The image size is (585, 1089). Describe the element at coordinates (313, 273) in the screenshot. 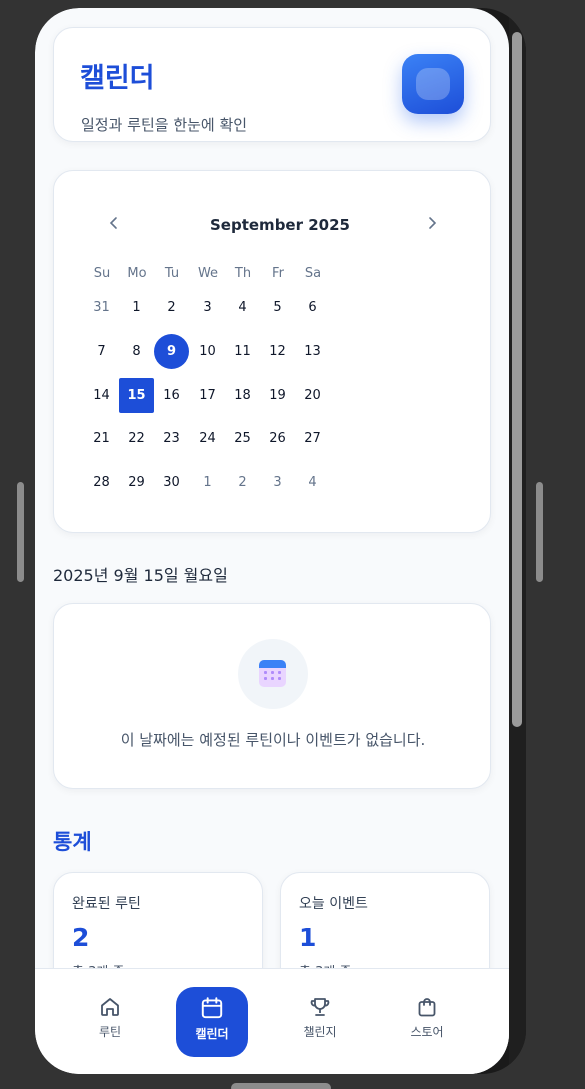

I see `weekday-label: Sa` at that location.